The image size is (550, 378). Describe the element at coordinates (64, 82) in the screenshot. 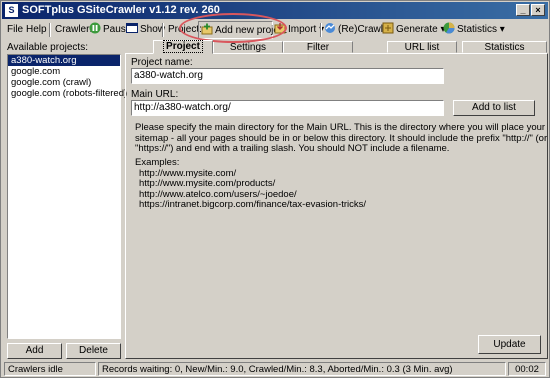

I see `project-list-item: google.com (crawl)` at that location.